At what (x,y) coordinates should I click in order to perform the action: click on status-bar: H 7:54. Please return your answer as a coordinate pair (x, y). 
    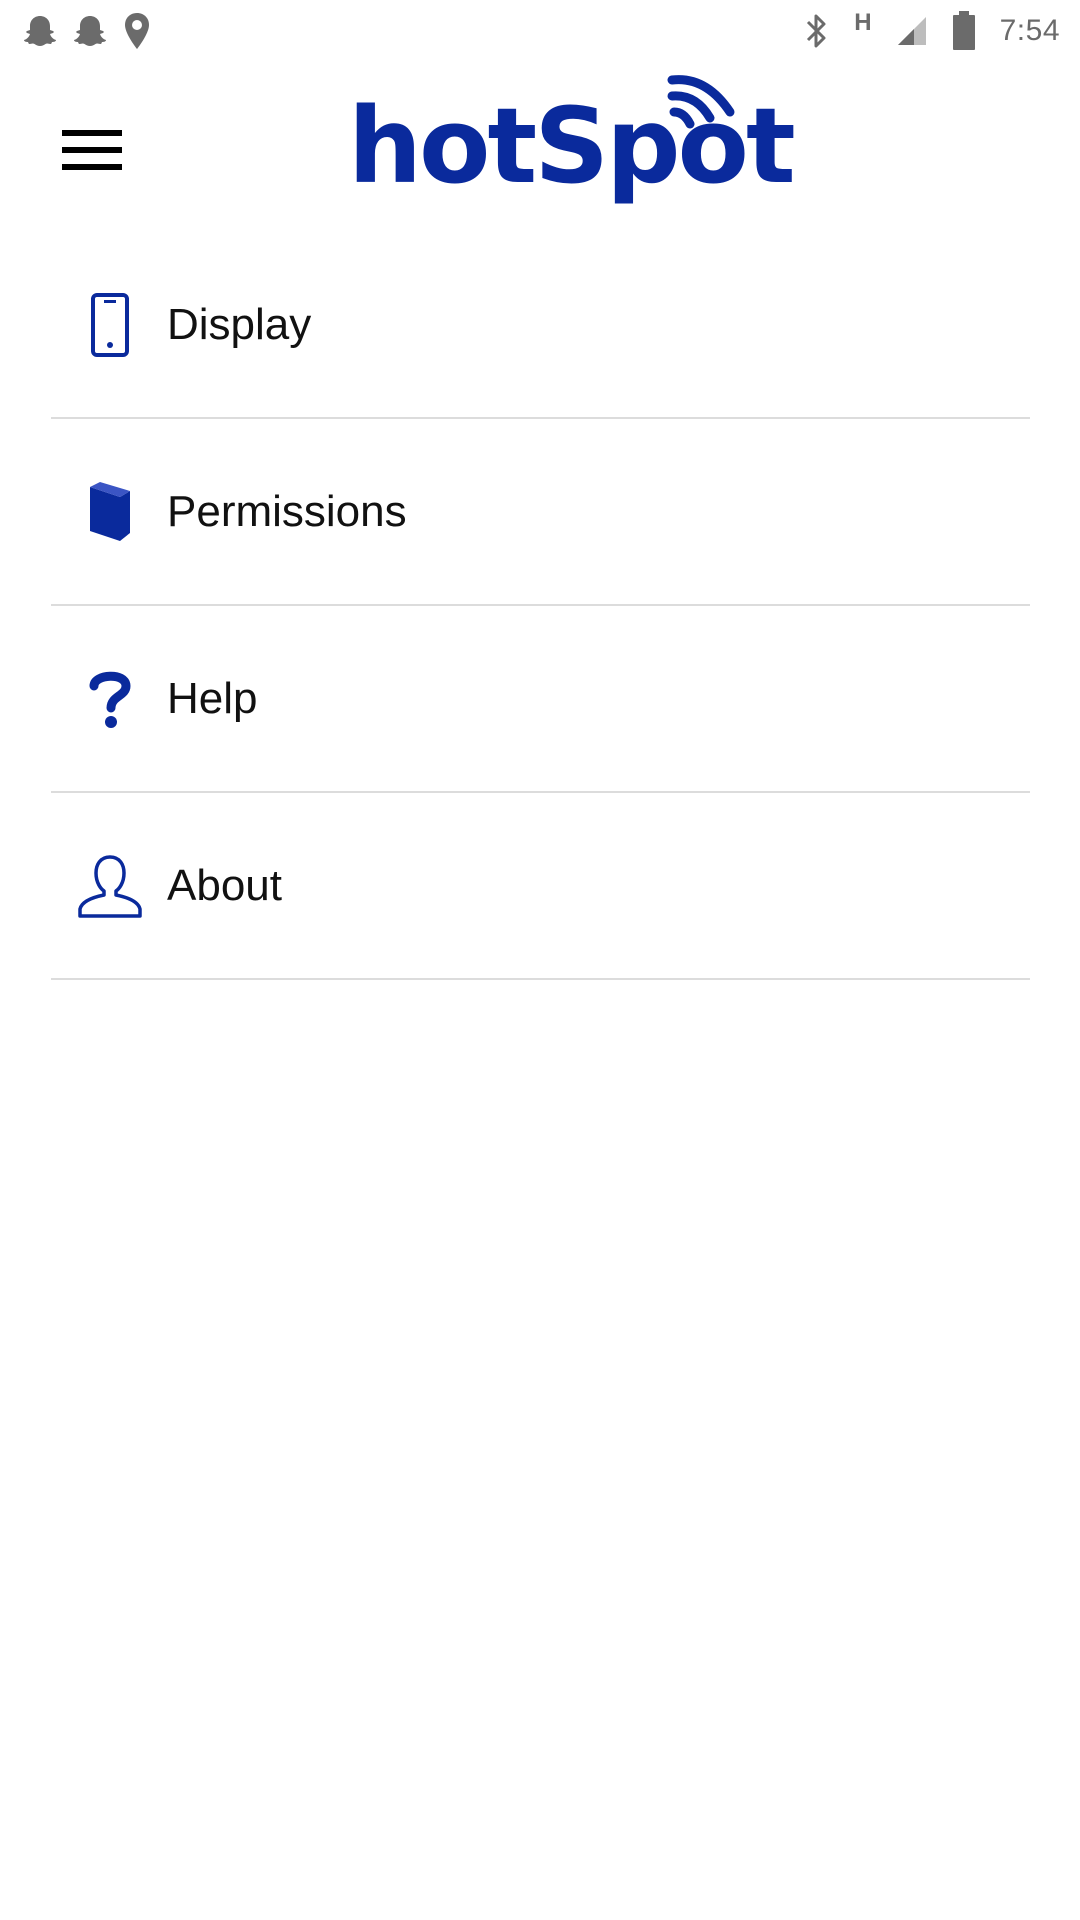
    Looking at the image, I should click on (540, 31).